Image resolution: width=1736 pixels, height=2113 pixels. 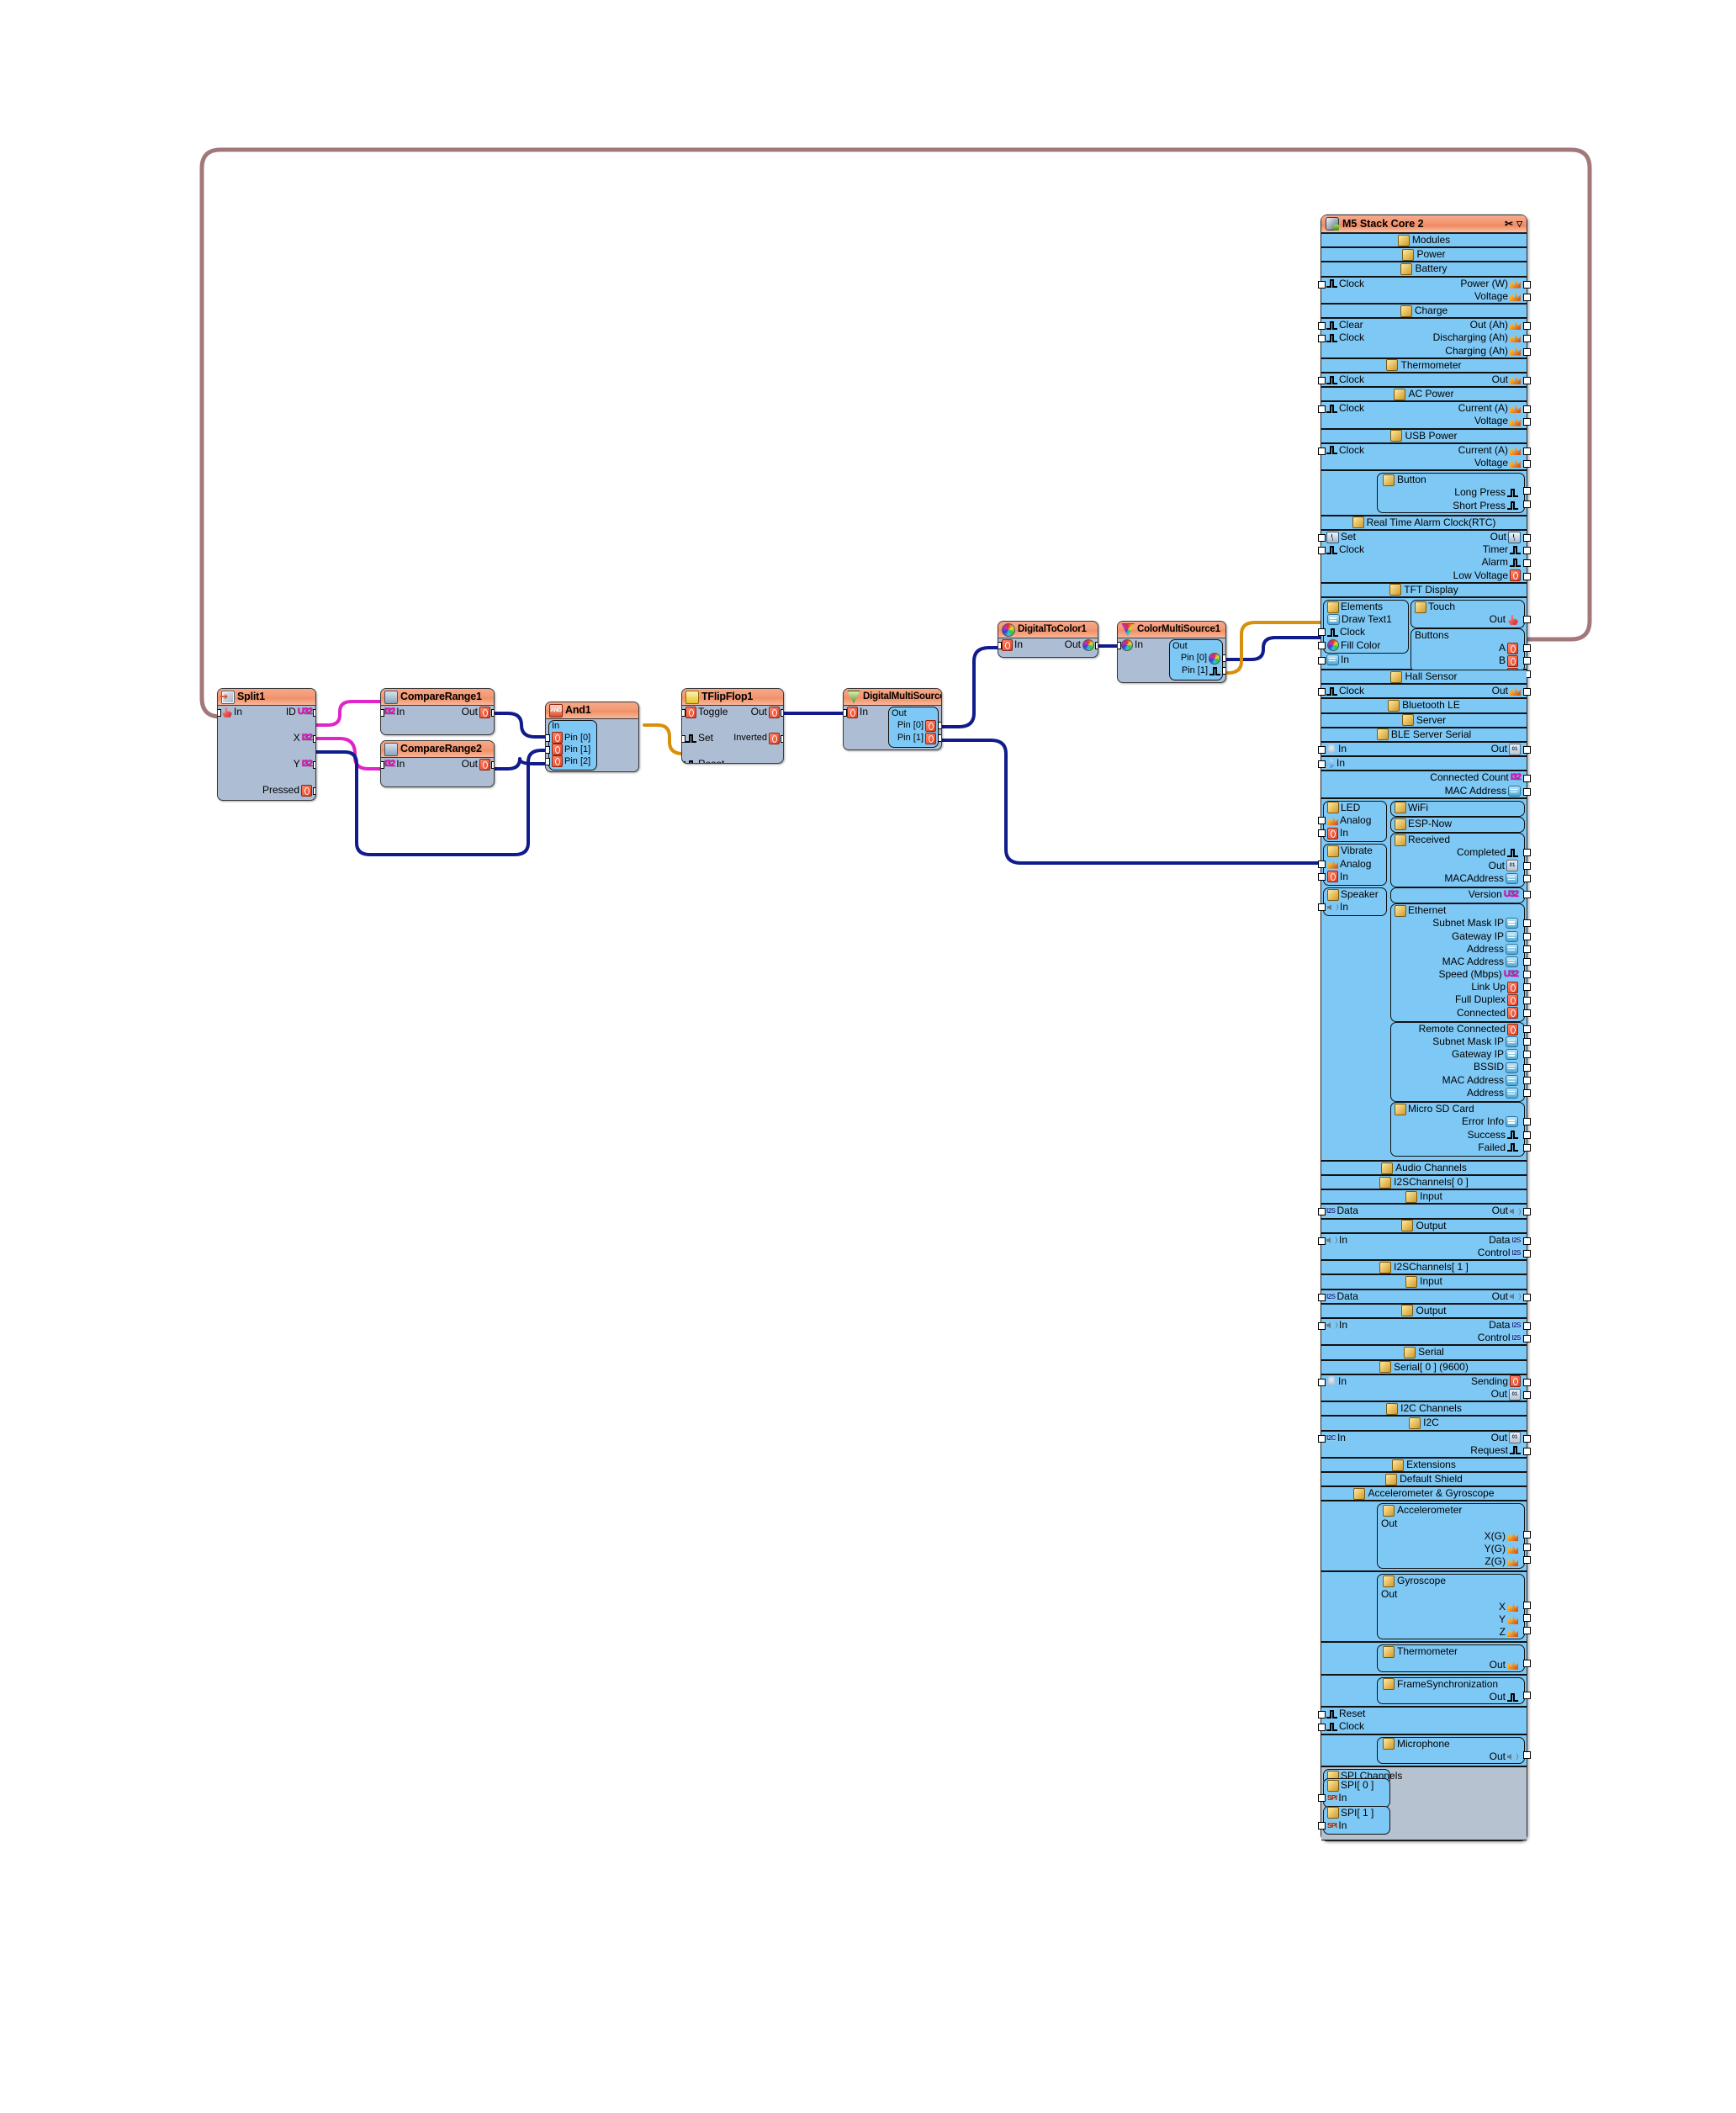 What do you see at coordinates (437, 749) in the screenshot?
I see `node-header: CompareRange2` at bounding box center [437, 749].